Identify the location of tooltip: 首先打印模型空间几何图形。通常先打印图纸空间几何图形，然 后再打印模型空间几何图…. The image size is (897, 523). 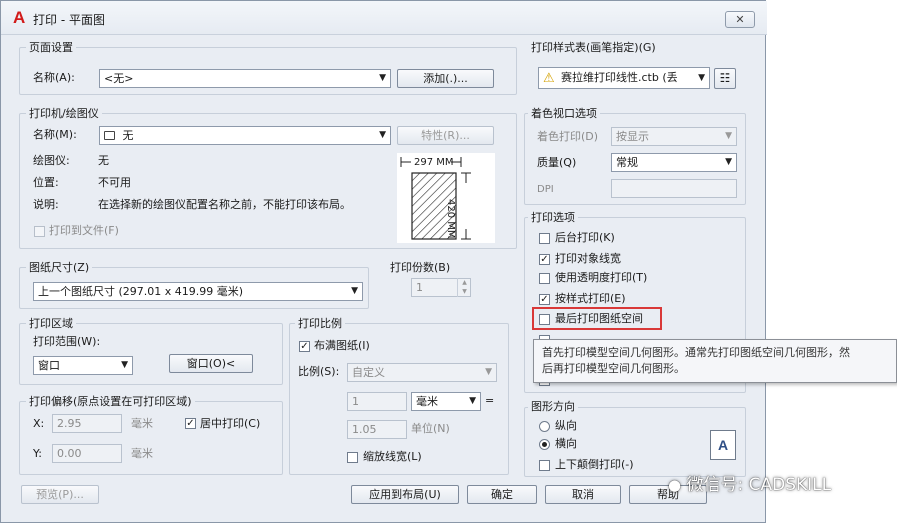
(715, 361).